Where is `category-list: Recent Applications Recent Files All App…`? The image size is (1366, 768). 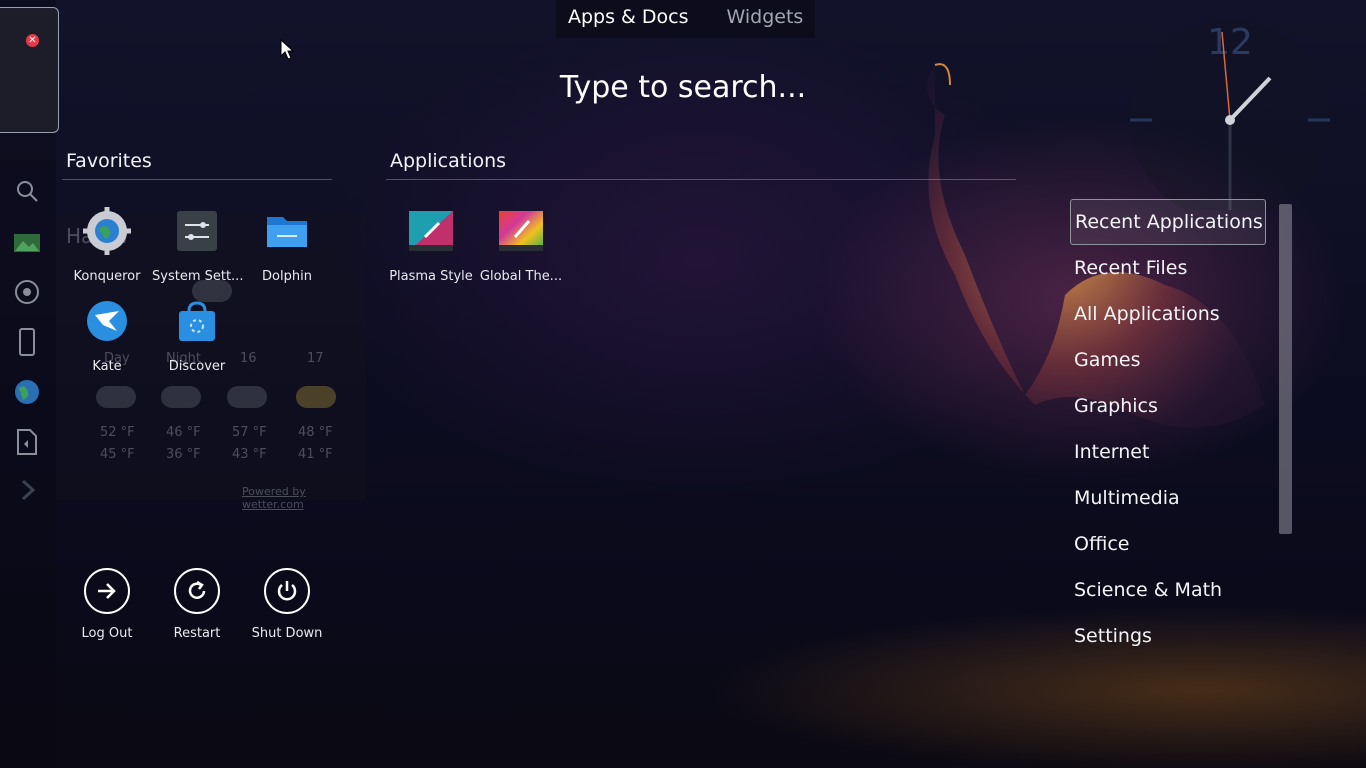
category-list: Recent Applications Recent Files All App… is located at coordinates (1168, 429).